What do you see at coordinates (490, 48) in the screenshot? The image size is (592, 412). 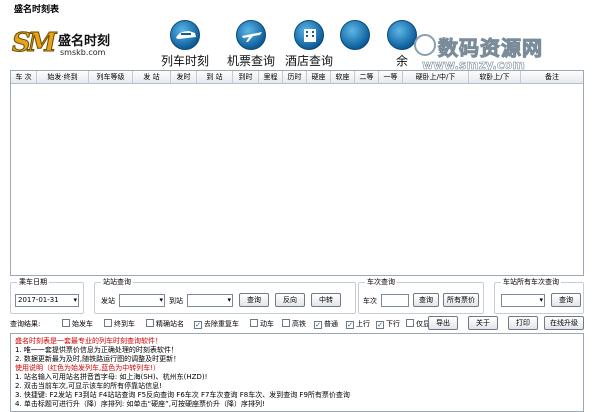 I see `watermark-text: 数码资源网` at bounding box center [490, 48].